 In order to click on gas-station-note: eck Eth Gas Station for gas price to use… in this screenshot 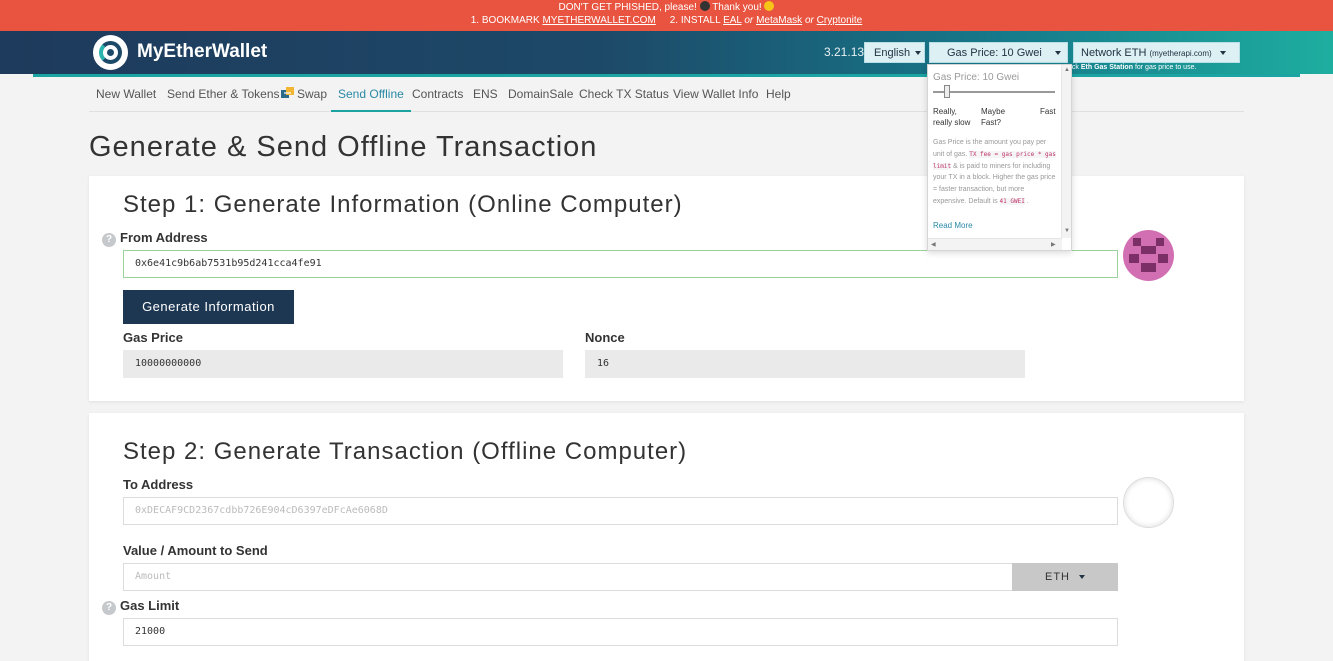, I will do `click(1132, 67)`.